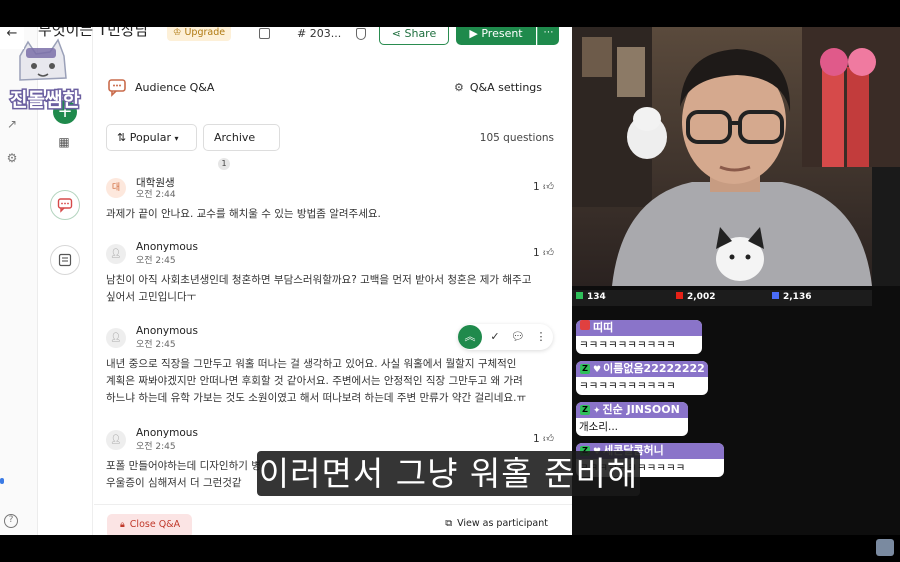  Describe the element at coordinates (12, 124) in the screenshot. I see `analytics-icon: ↗` at that location.